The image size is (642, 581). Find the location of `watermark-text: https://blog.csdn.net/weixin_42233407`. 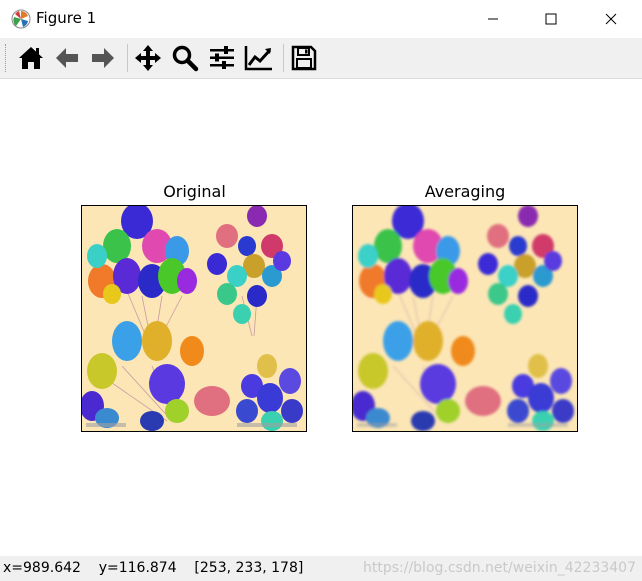

watermark-text: https://blog.csdn.net/weixin_42233407 is located at coordinates (499, 568).